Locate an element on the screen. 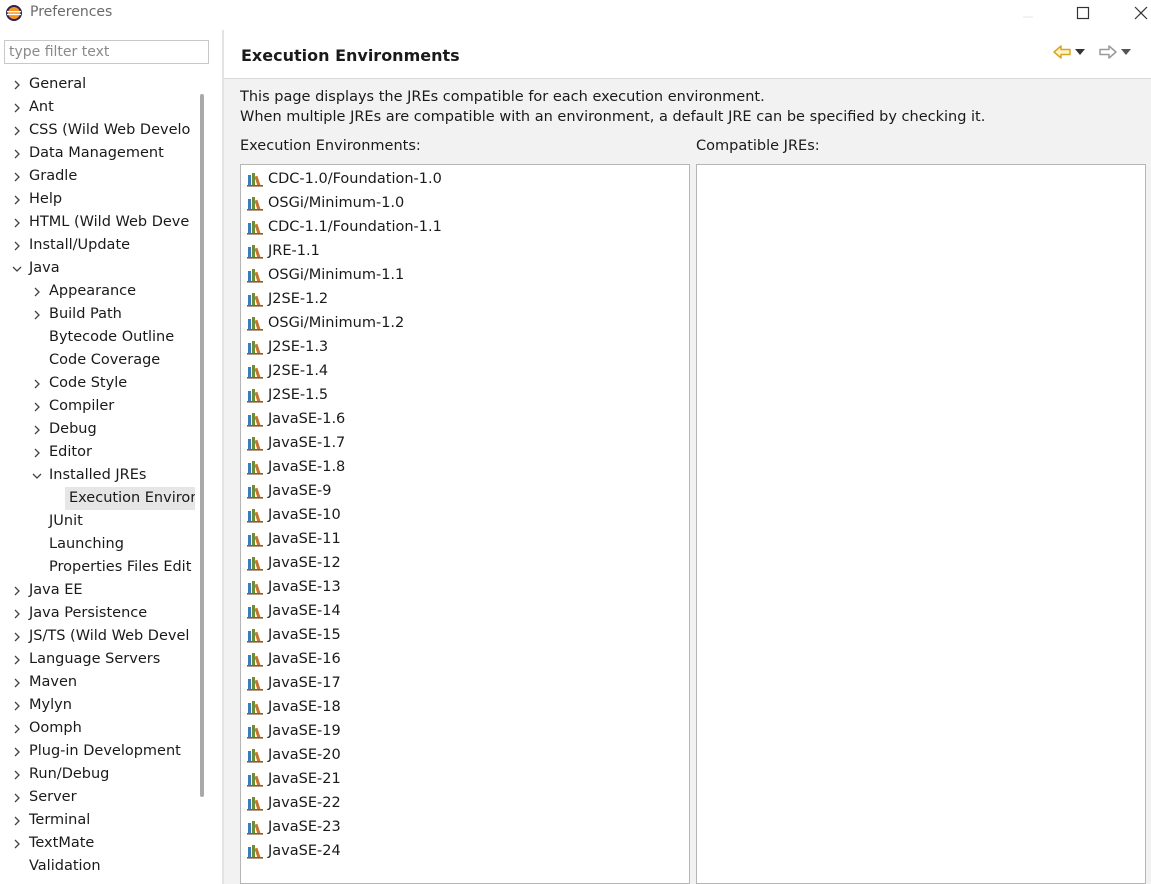  tree-item: Build Path is located at coordinates (97, 314).